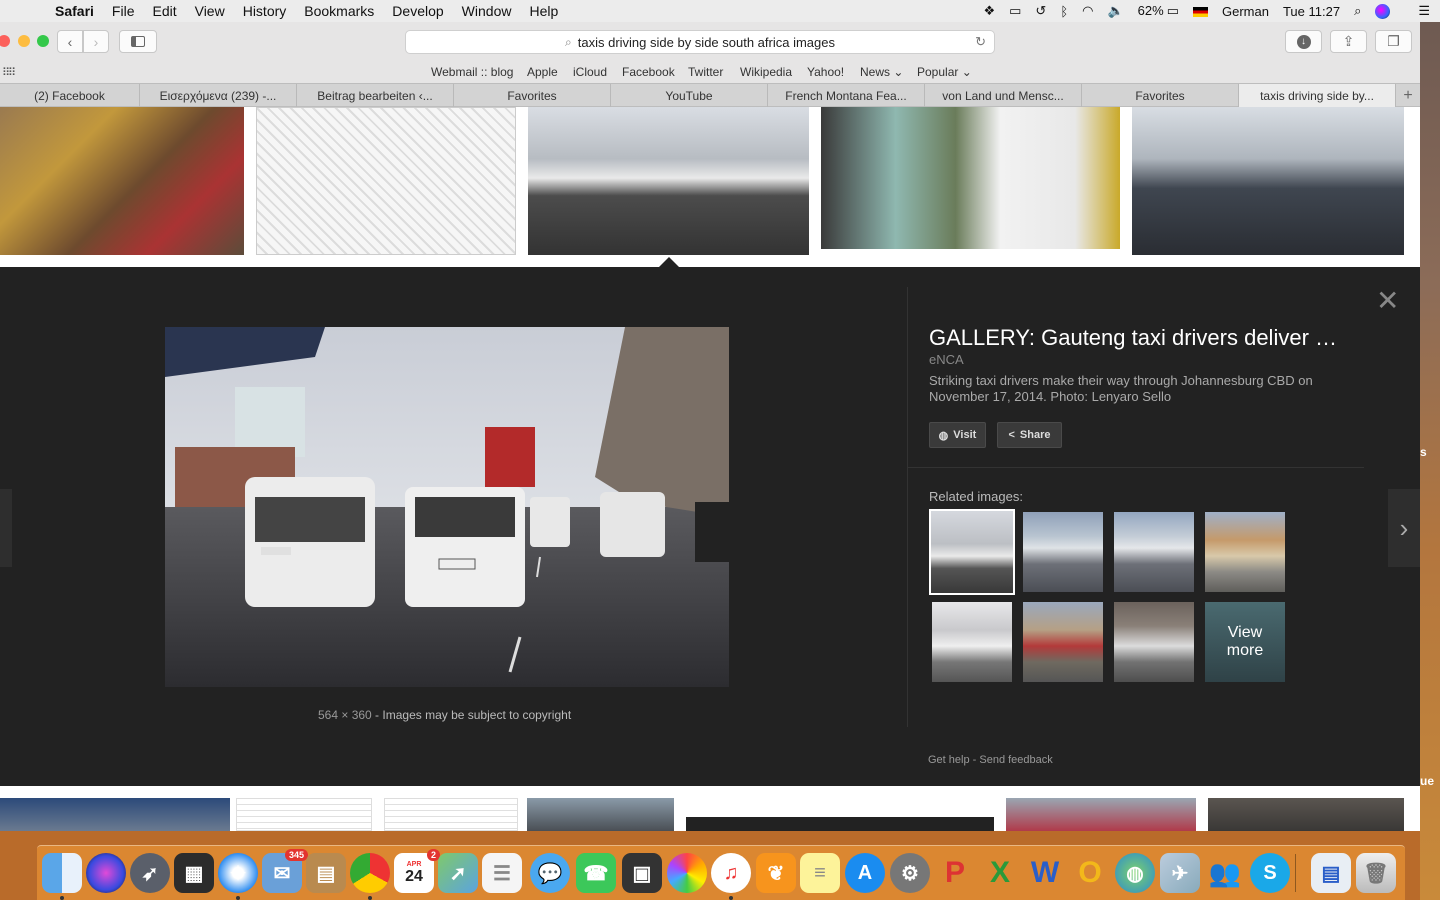 This screenshot has width=1440, height=900. Describe the element at coordinates (164, 11) in the screenshot. I see `menu-edit: Edit` at that location.